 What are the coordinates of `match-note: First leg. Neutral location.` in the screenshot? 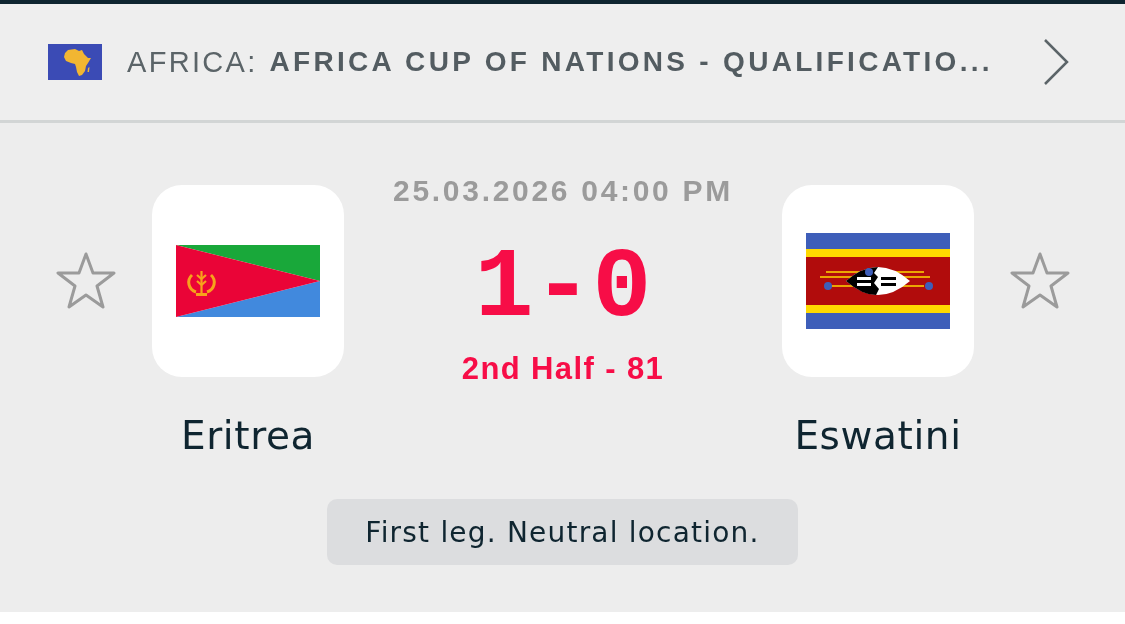 It's located at (562, 532).